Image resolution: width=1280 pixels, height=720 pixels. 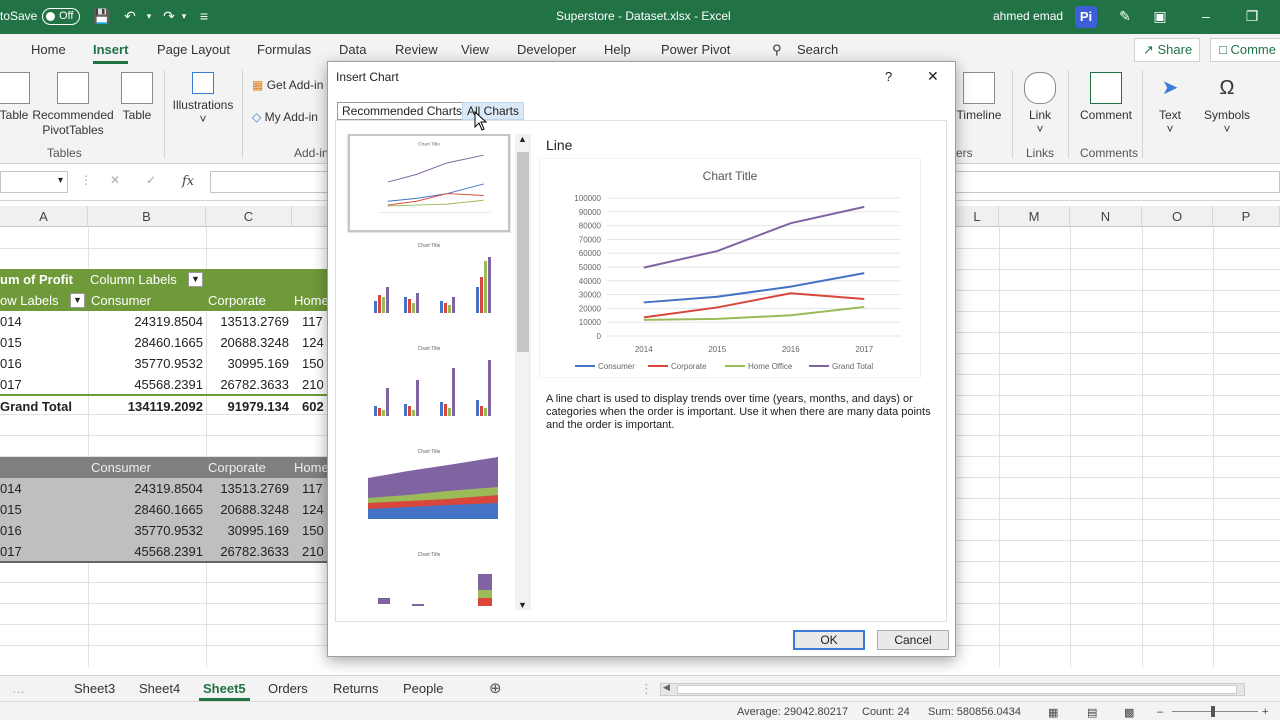 I want to click on scroll-down-icon: ▼, so click(x=522, y=605).